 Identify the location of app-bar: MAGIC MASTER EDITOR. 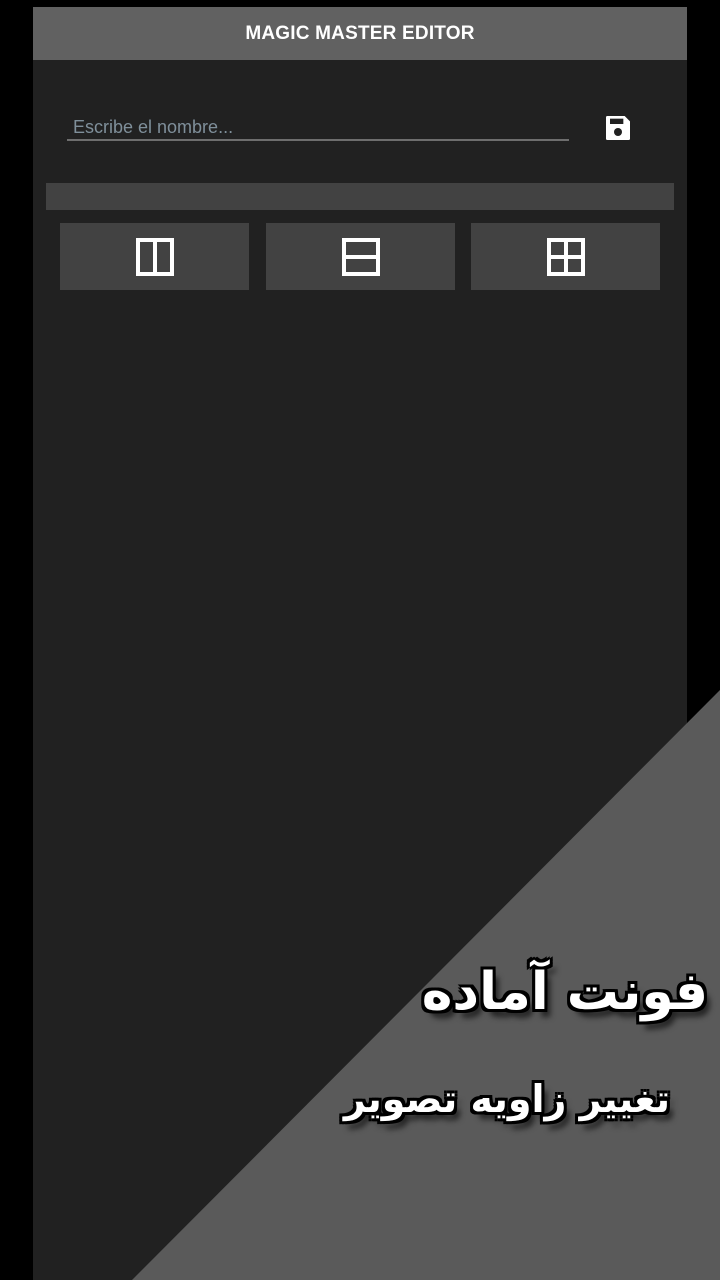
(360, 33).